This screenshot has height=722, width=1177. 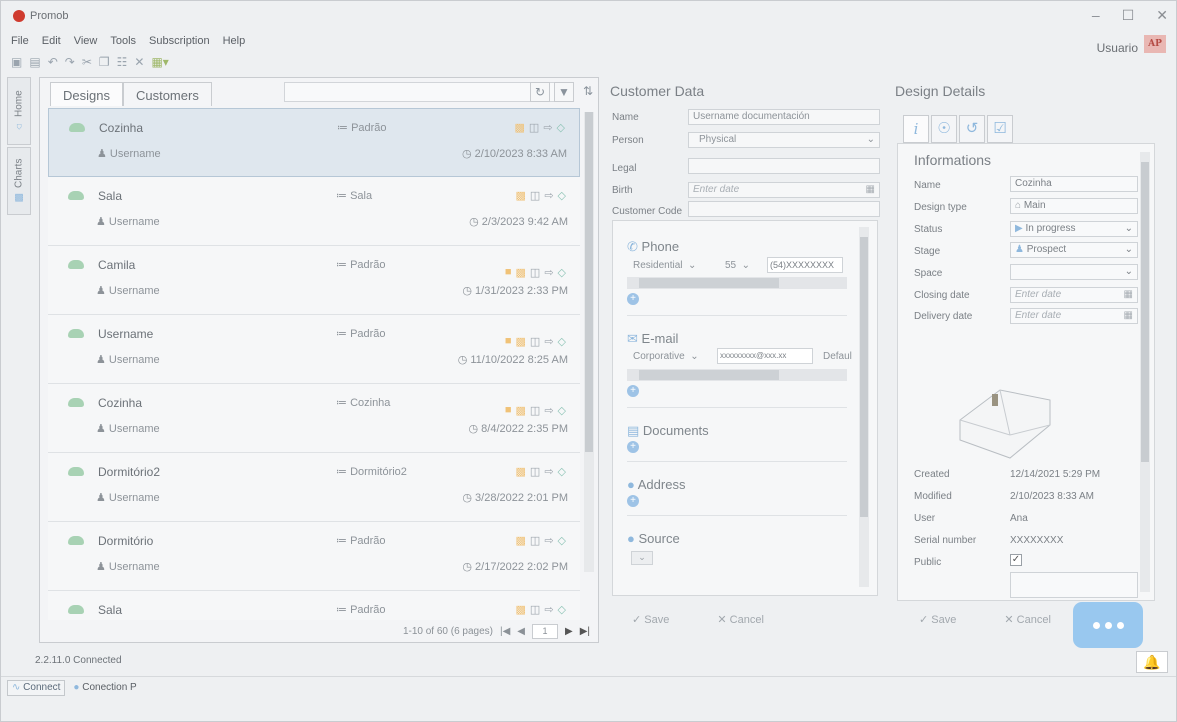 What do you see at coordinates (633, 447) in the screenshot?
I see `add-document-icon: +` at bounding box center [633, 447].